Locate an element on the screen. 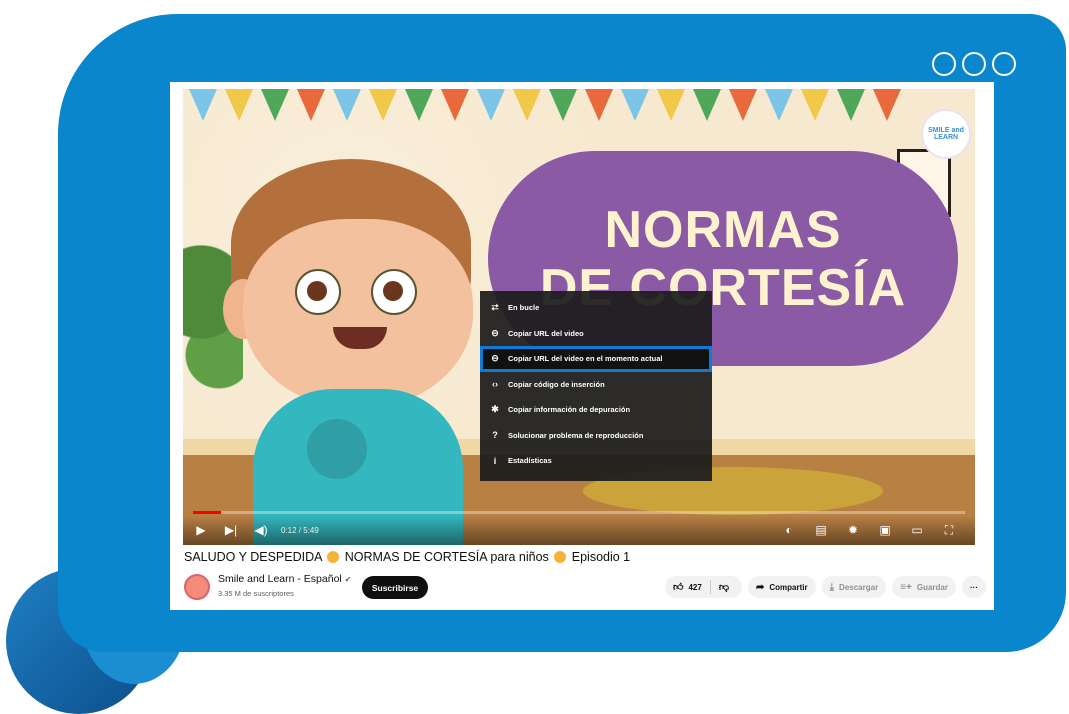  boy-face is located at coordinates (358, 314).